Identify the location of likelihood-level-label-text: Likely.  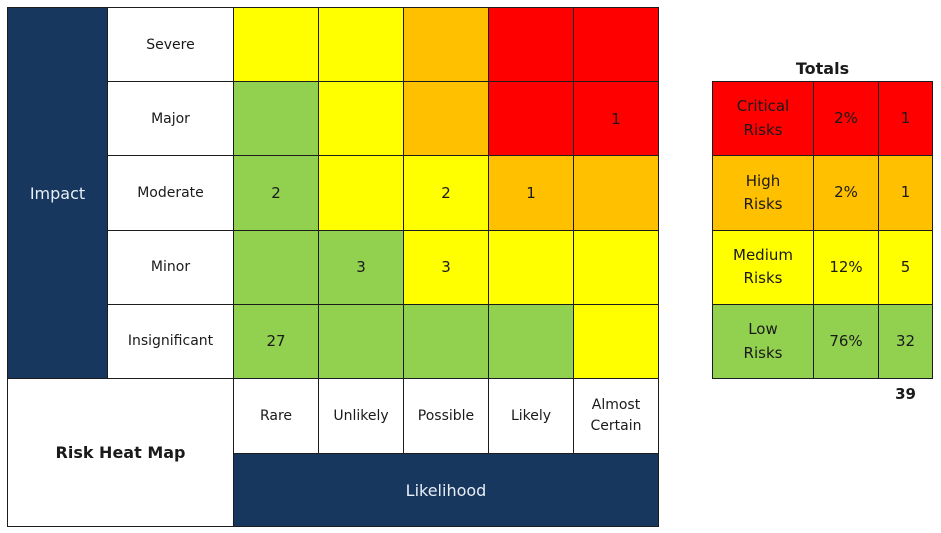
(531, 415).